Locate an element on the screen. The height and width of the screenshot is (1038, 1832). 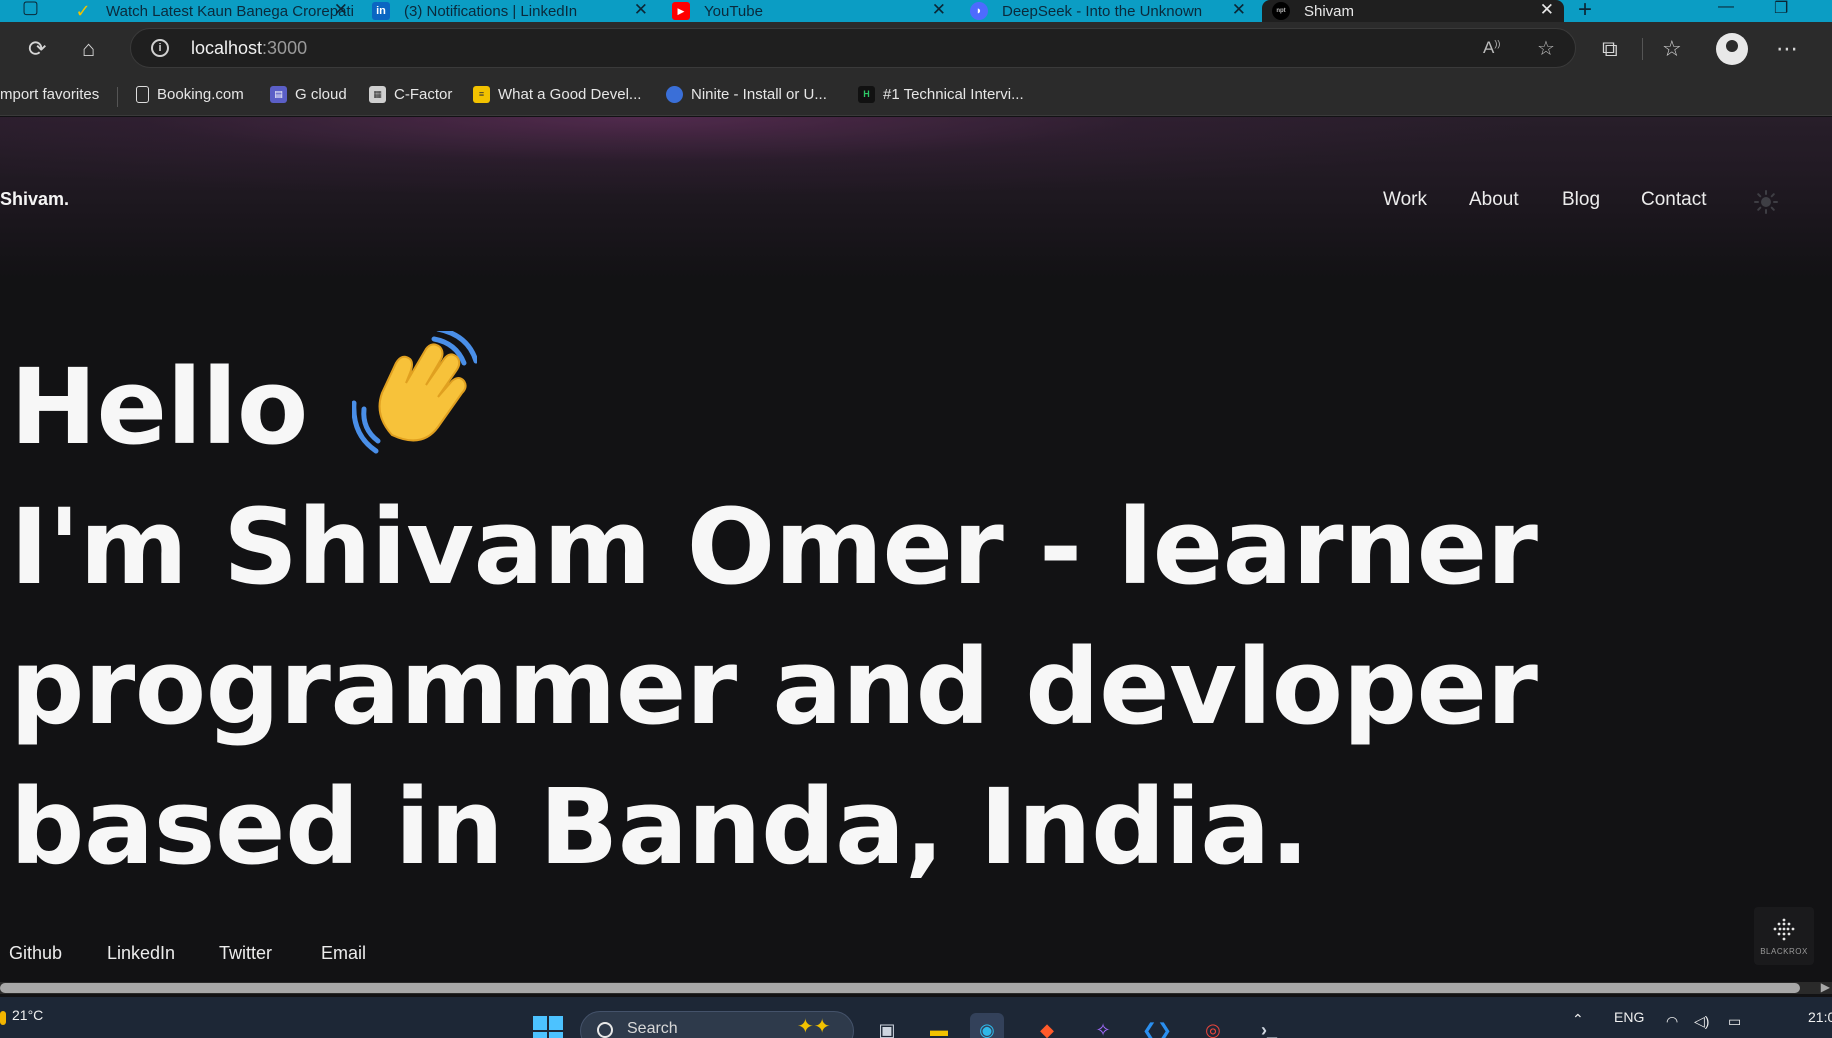
minimize-icon: — is located at coordinates (1726, 8).